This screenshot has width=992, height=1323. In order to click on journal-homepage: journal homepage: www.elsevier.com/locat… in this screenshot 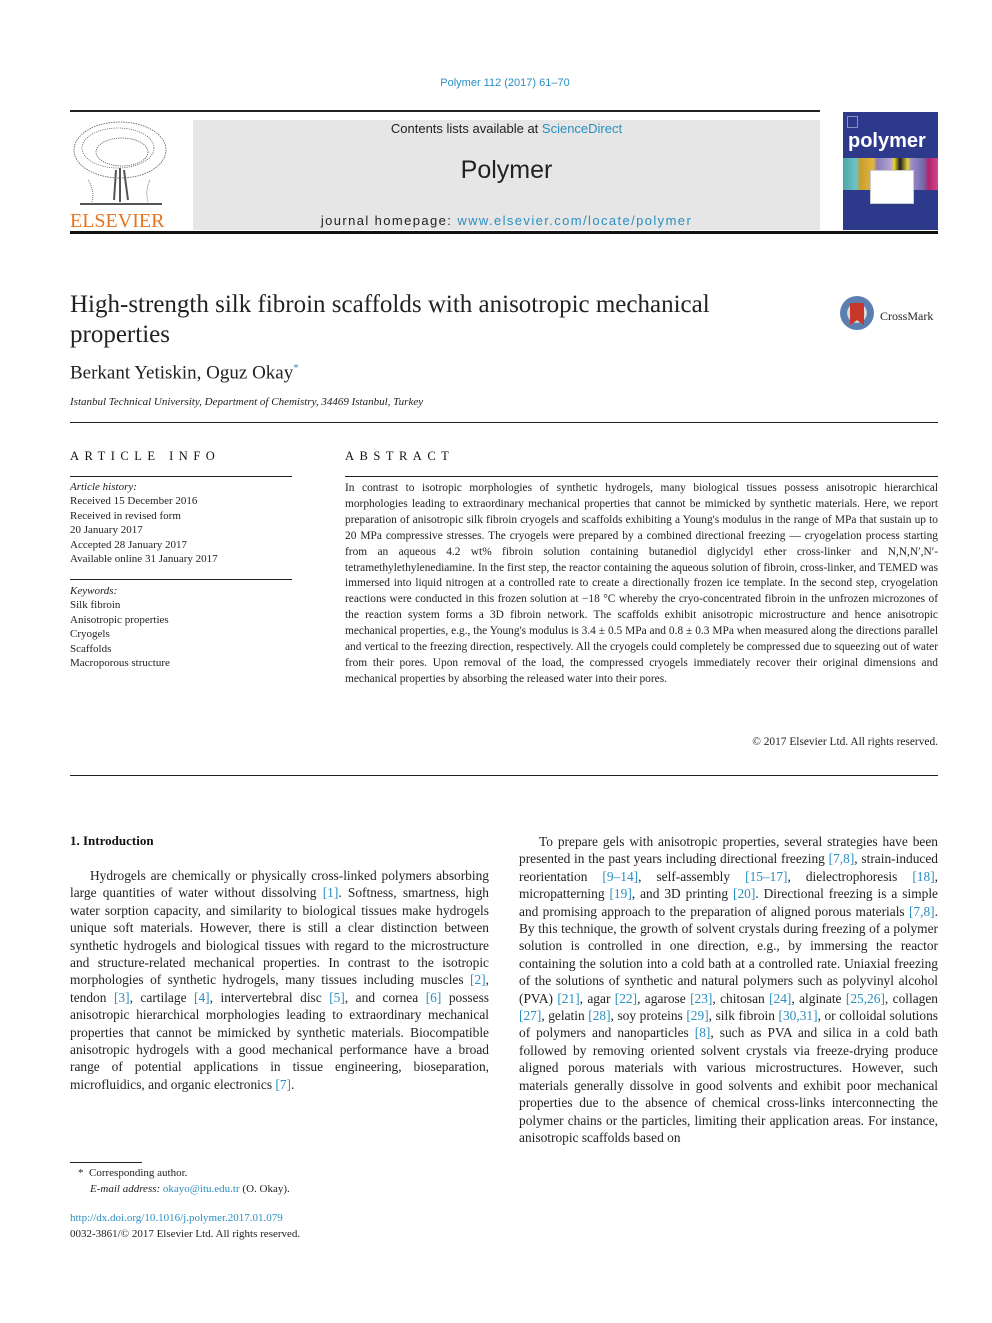, I will do `click(506, 220)`.